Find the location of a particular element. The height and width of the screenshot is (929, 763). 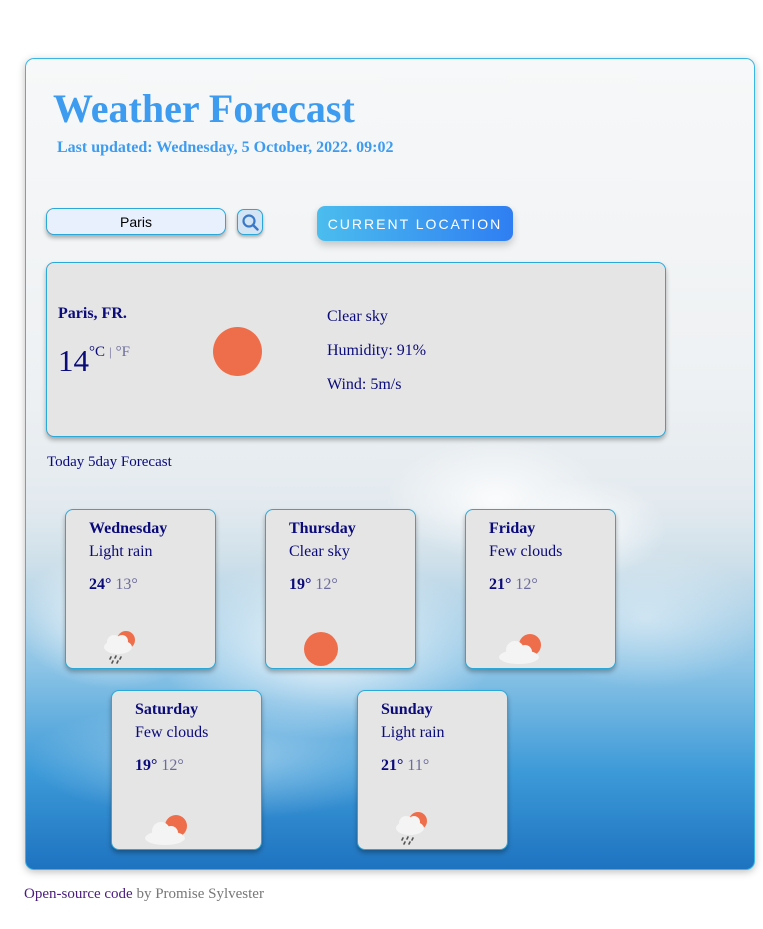

author-credit: by Promise Sylvester is located at coordinates (200, 894).